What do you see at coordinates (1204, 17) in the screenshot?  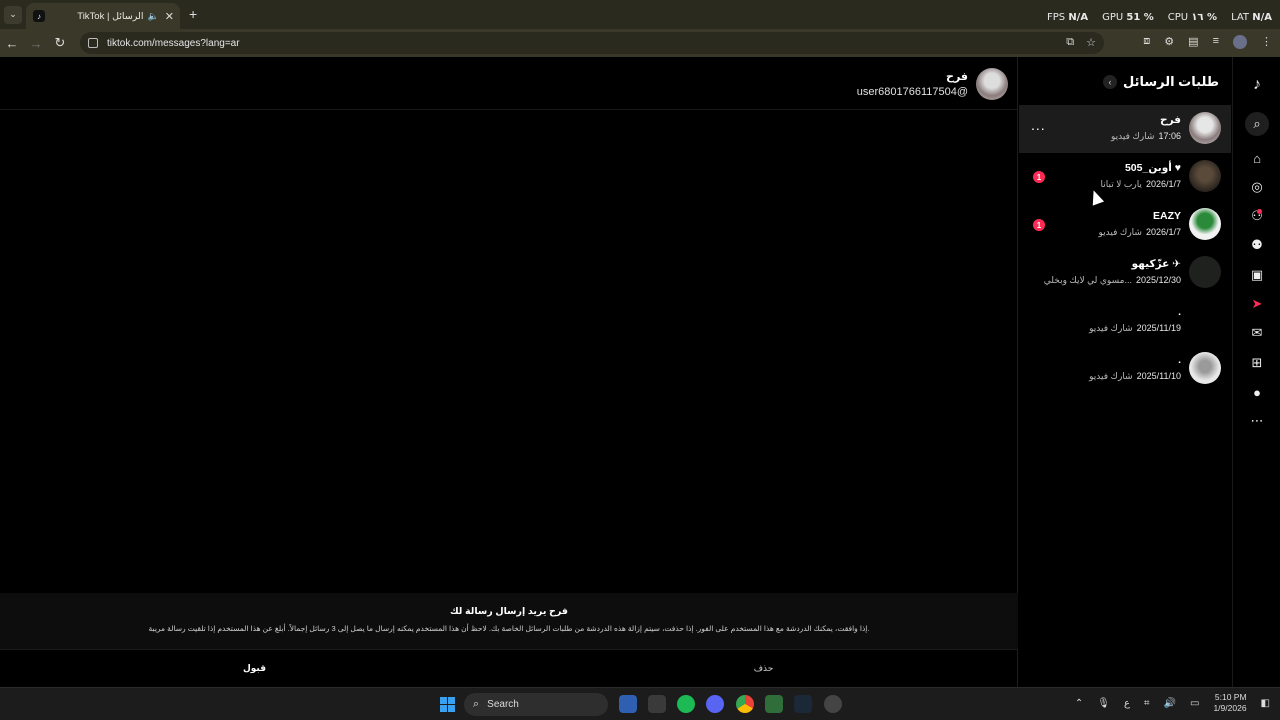 I see `cpu-value: ١٦ %` at bounding box center [1204, 17].